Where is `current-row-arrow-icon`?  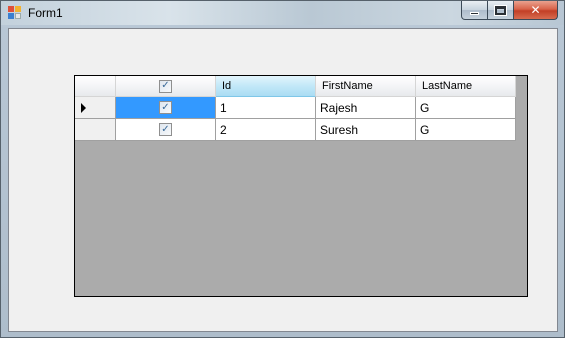
current-row-arrow-icon is located at coordinates (83, 108).